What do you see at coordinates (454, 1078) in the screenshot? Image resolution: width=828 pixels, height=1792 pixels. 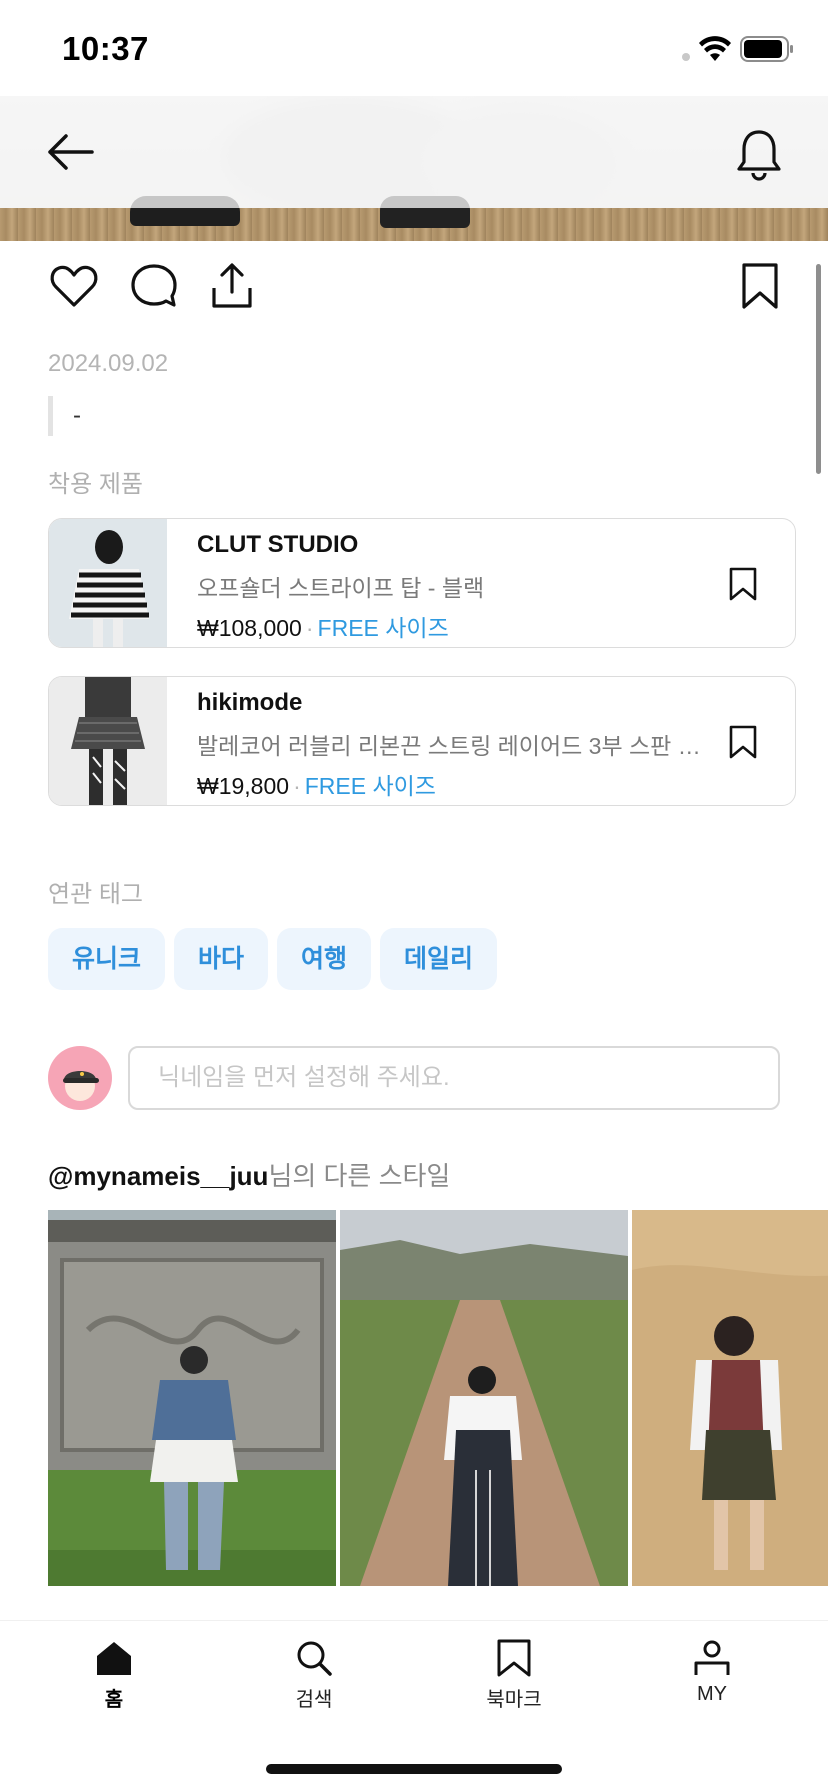 I see `comment-input` at bounding box center [454, 1078].